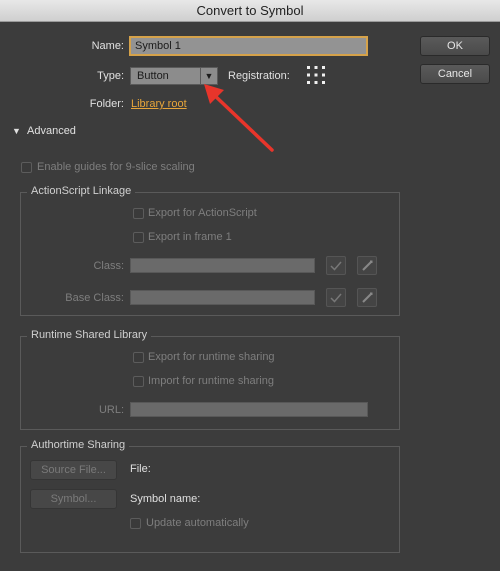  I want to click on class-validate-button, so click(336, 265).